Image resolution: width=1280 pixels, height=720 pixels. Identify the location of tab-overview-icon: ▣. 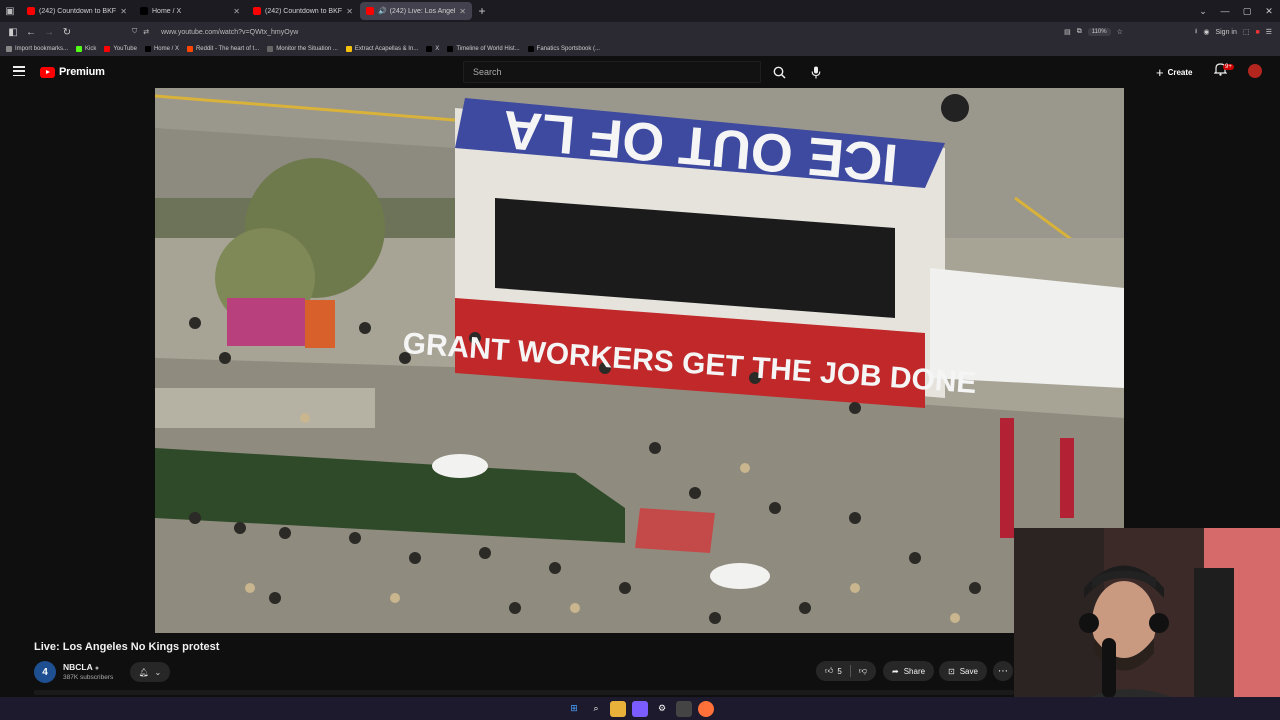
(10, 11).